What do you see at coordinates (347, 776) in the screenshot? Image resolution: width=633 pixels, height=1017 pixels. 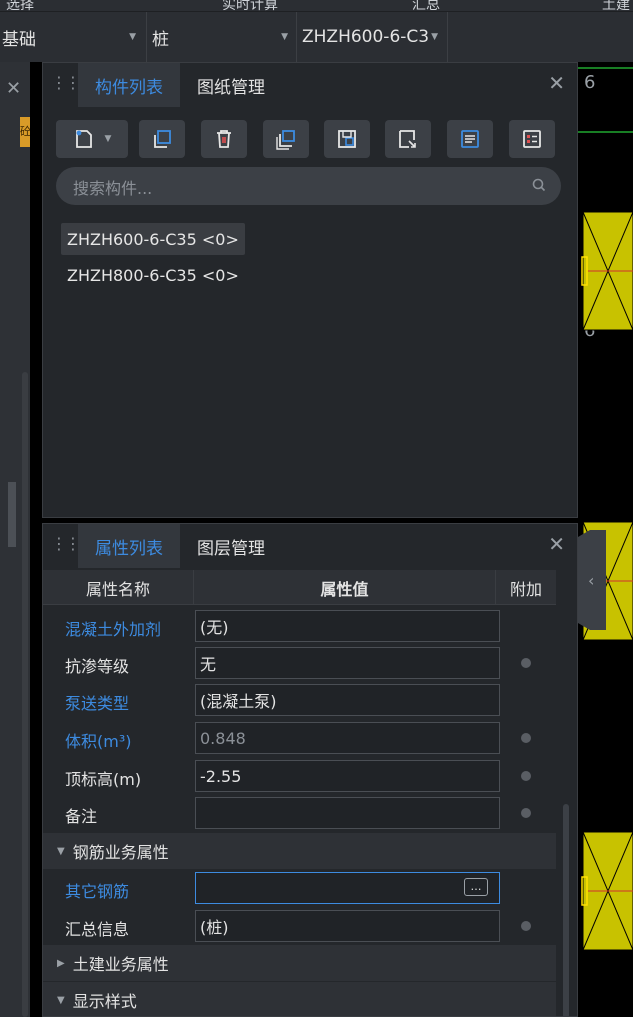 I see `property-value-field: -2.55` at bounding box center [347, 776].